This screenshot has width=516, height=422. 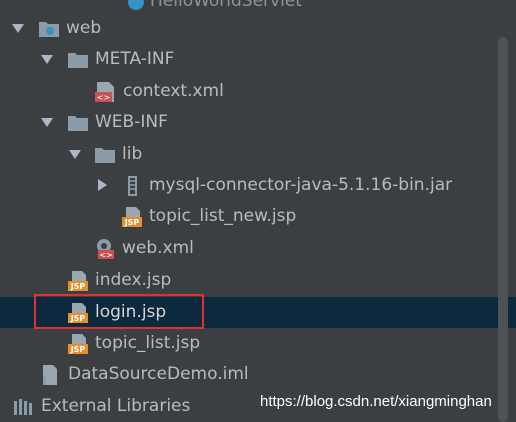 What do you see at coordinates (119, 311) in the screenshot?
I see `annotation-highlight-box` at bounding box center [119, 311].